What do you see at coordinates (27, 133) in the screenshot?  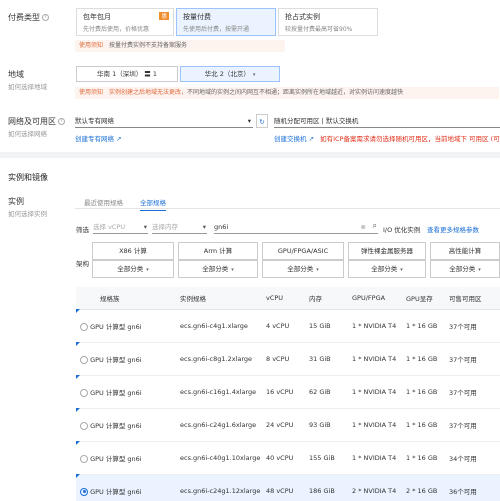 I see `network-help-link: 如何选择网络` at bounding box center [27, 133].